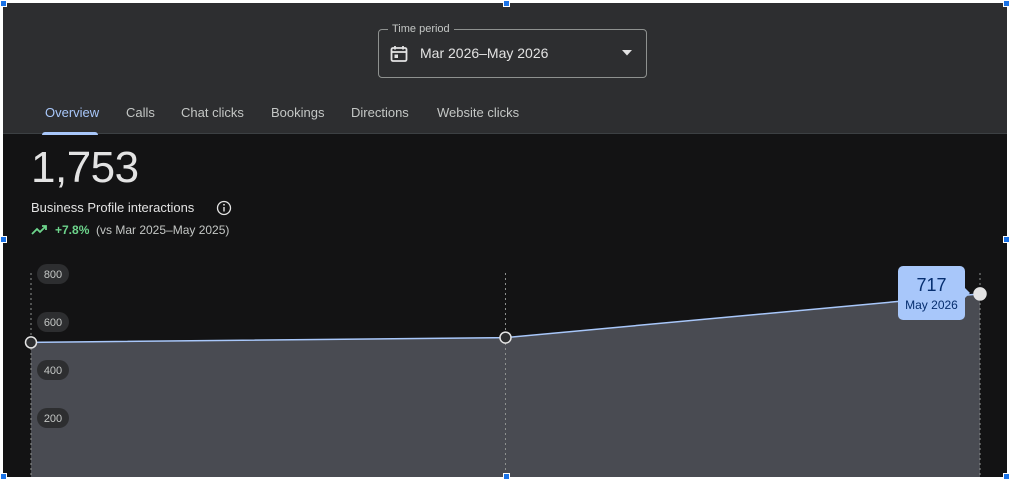 The width and height of the screenshot is (1010, 480). Describe the element at coordinates (931, 285) in the screenshot. I see `tooltip-value: 717` at that location.